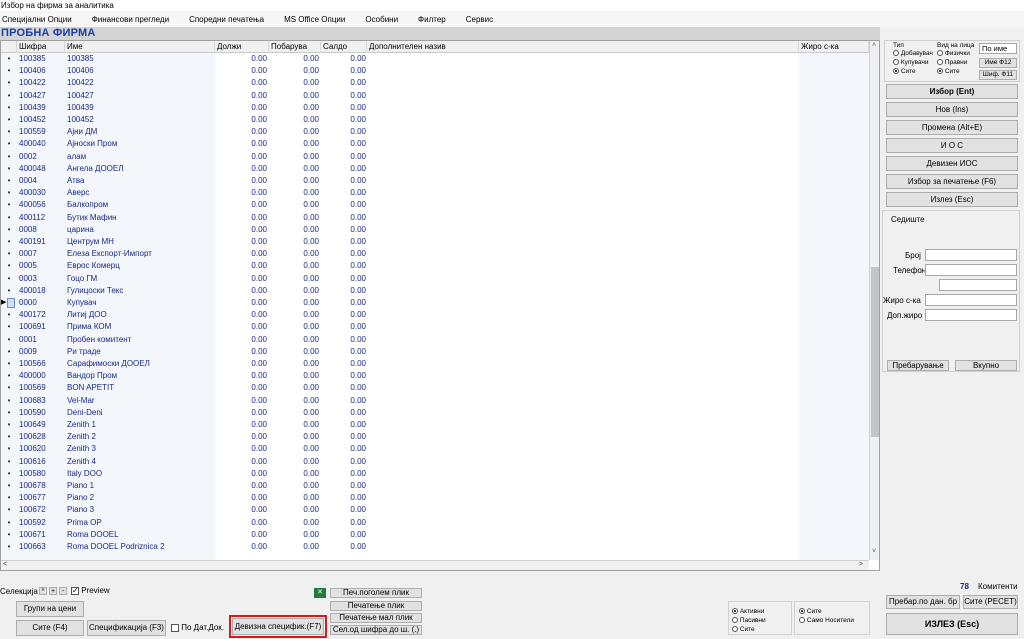 This screenshot has height=639, width=1024. I want to click on header-debit: Должи, so click(242, 47).